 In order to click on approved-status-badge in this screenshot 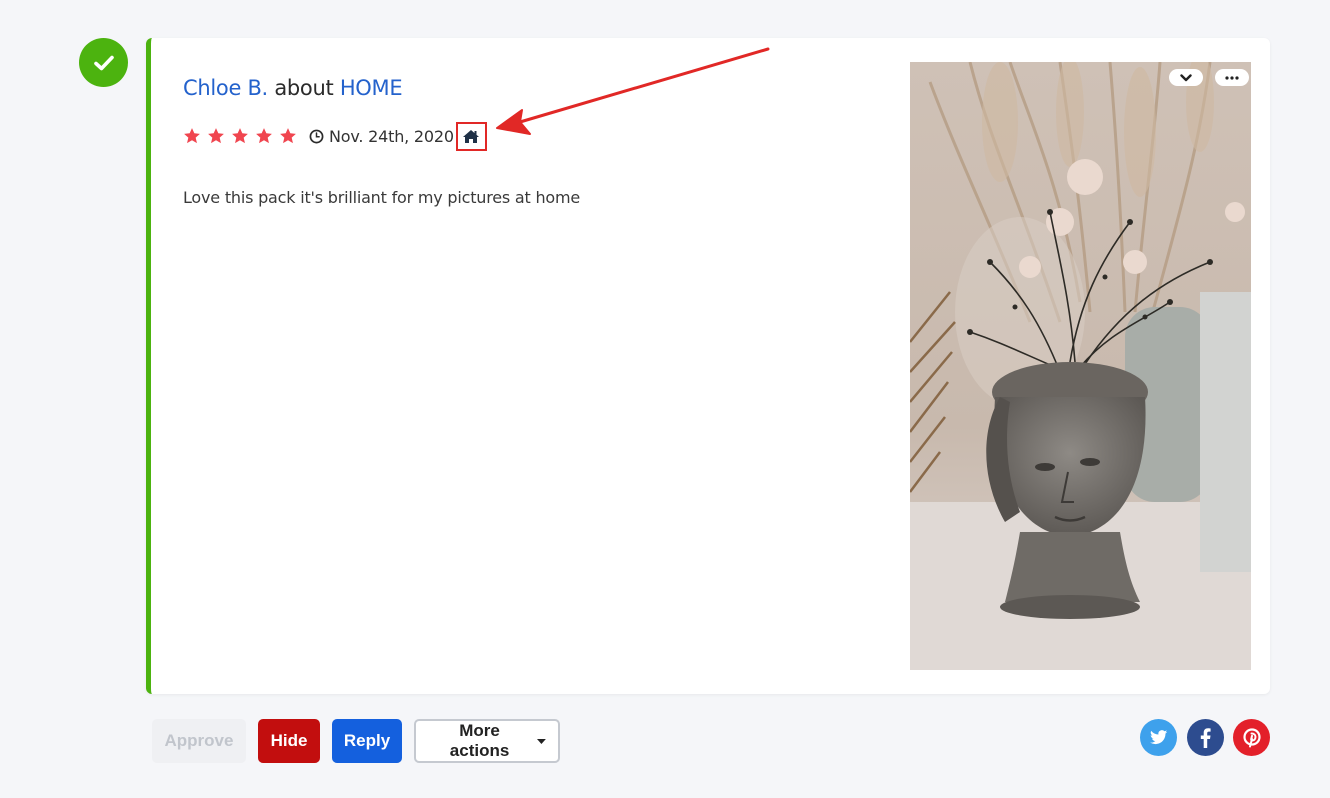, I will do `click(103, 62)`.